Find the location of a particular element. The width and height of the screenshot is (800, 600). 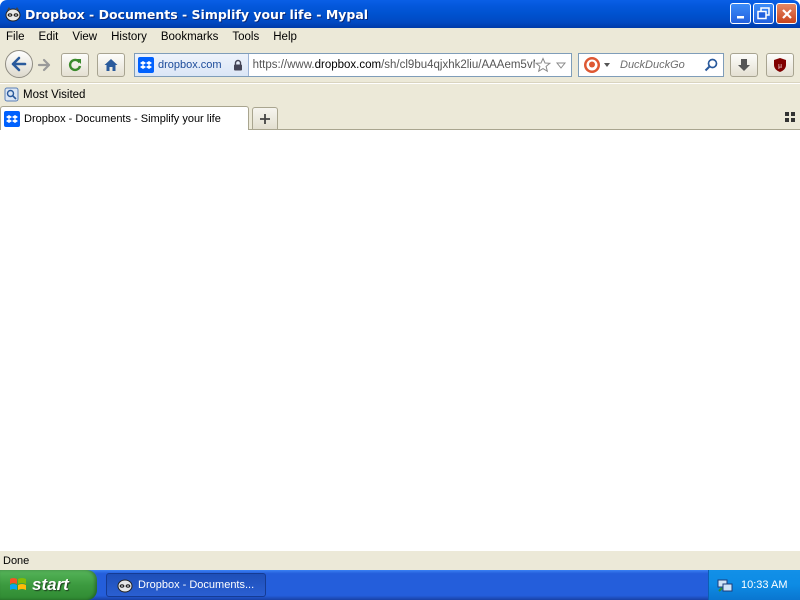

menu-file: File is located at coordinates (16, 37).